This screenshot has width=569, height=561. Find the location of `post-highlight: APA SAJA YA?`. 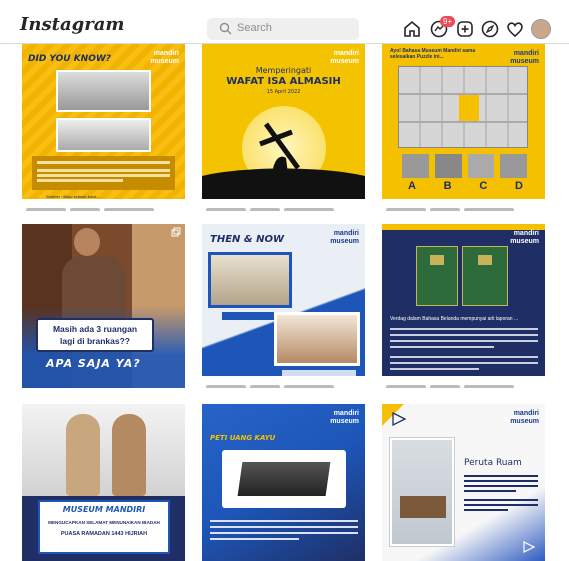

post-highlight: APA SAJA YA? is located at coordinates (93, 363).